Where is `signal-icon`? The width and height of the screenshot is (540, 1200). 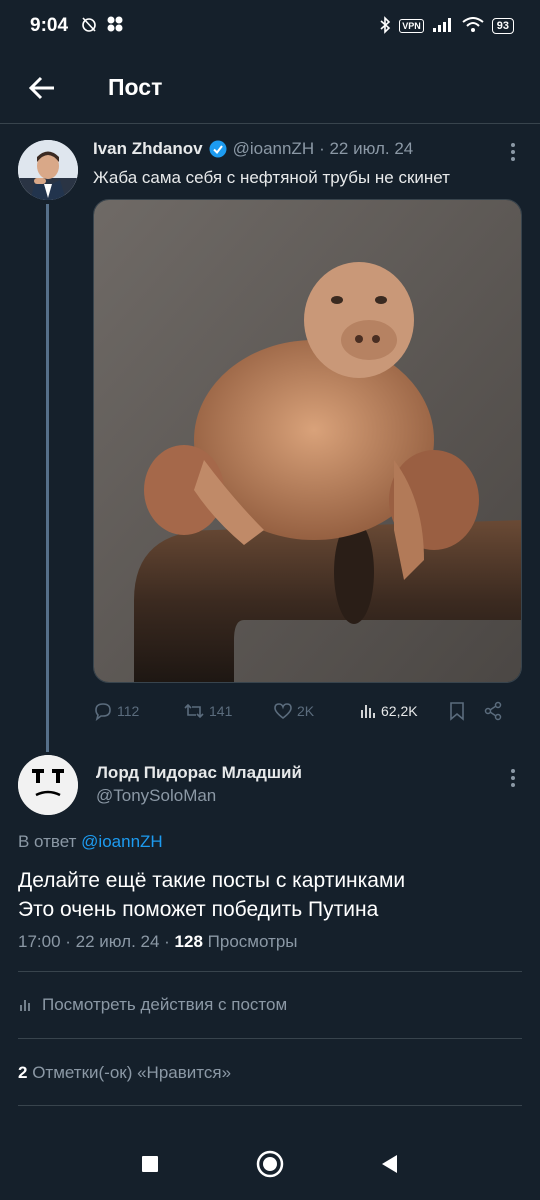
signal-icon is located at coordinates (443, 26).